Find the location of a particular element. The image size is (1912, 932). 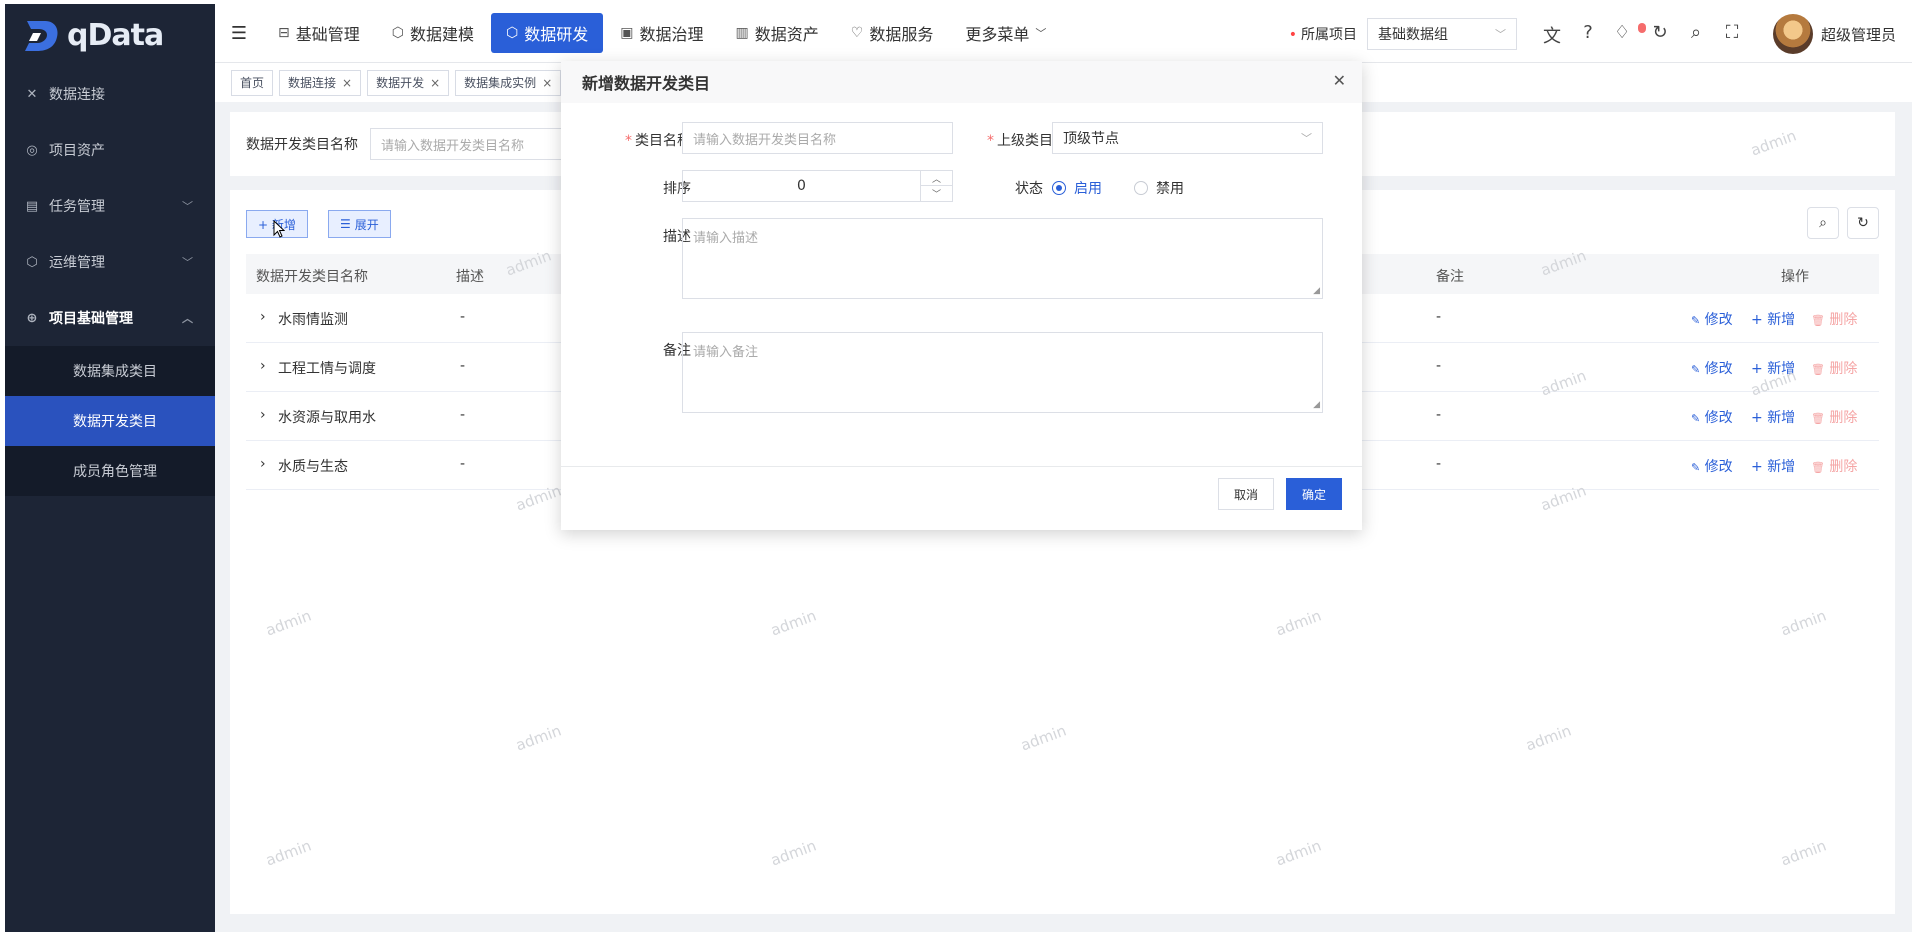

nav-data-assets: ▥ 数据资产 is located at coordinates (777, 33).